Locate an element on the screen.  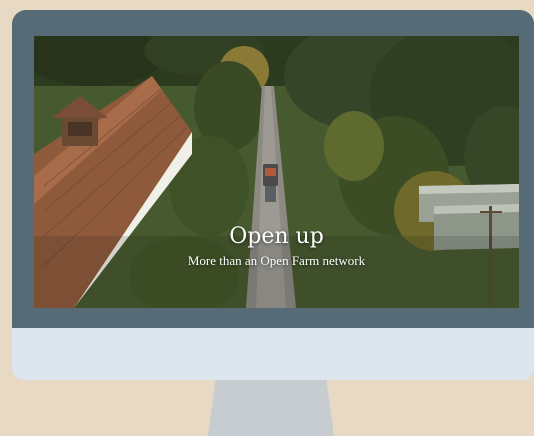
hero-title: Open up is located at coordinates (276, 236).